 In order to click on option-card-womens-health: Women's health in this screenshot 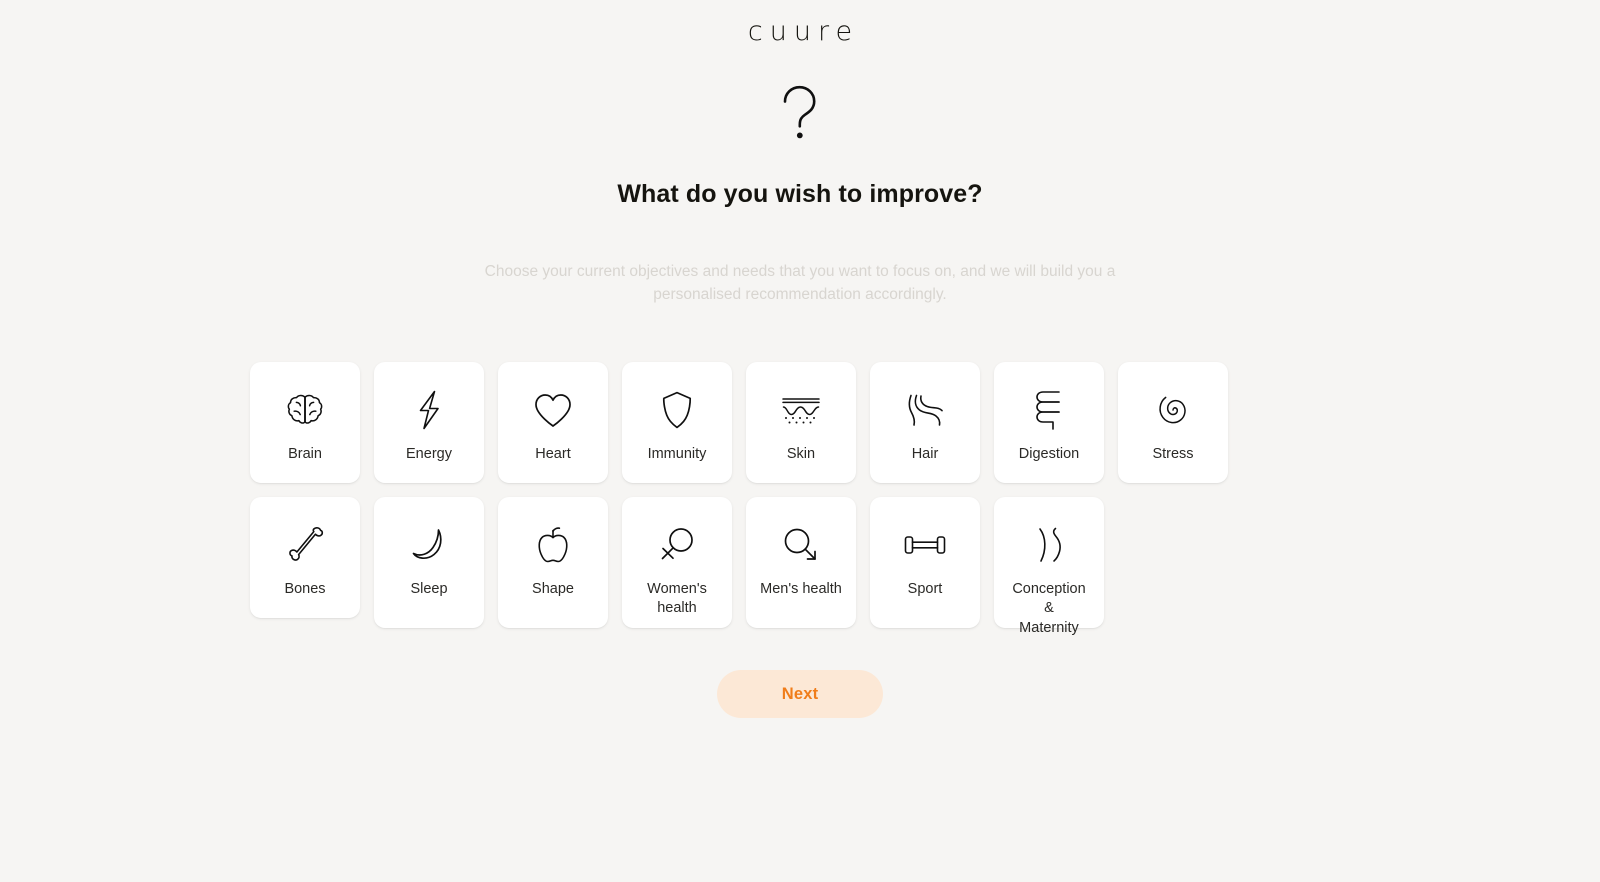, I will do `click(677, 563)`.